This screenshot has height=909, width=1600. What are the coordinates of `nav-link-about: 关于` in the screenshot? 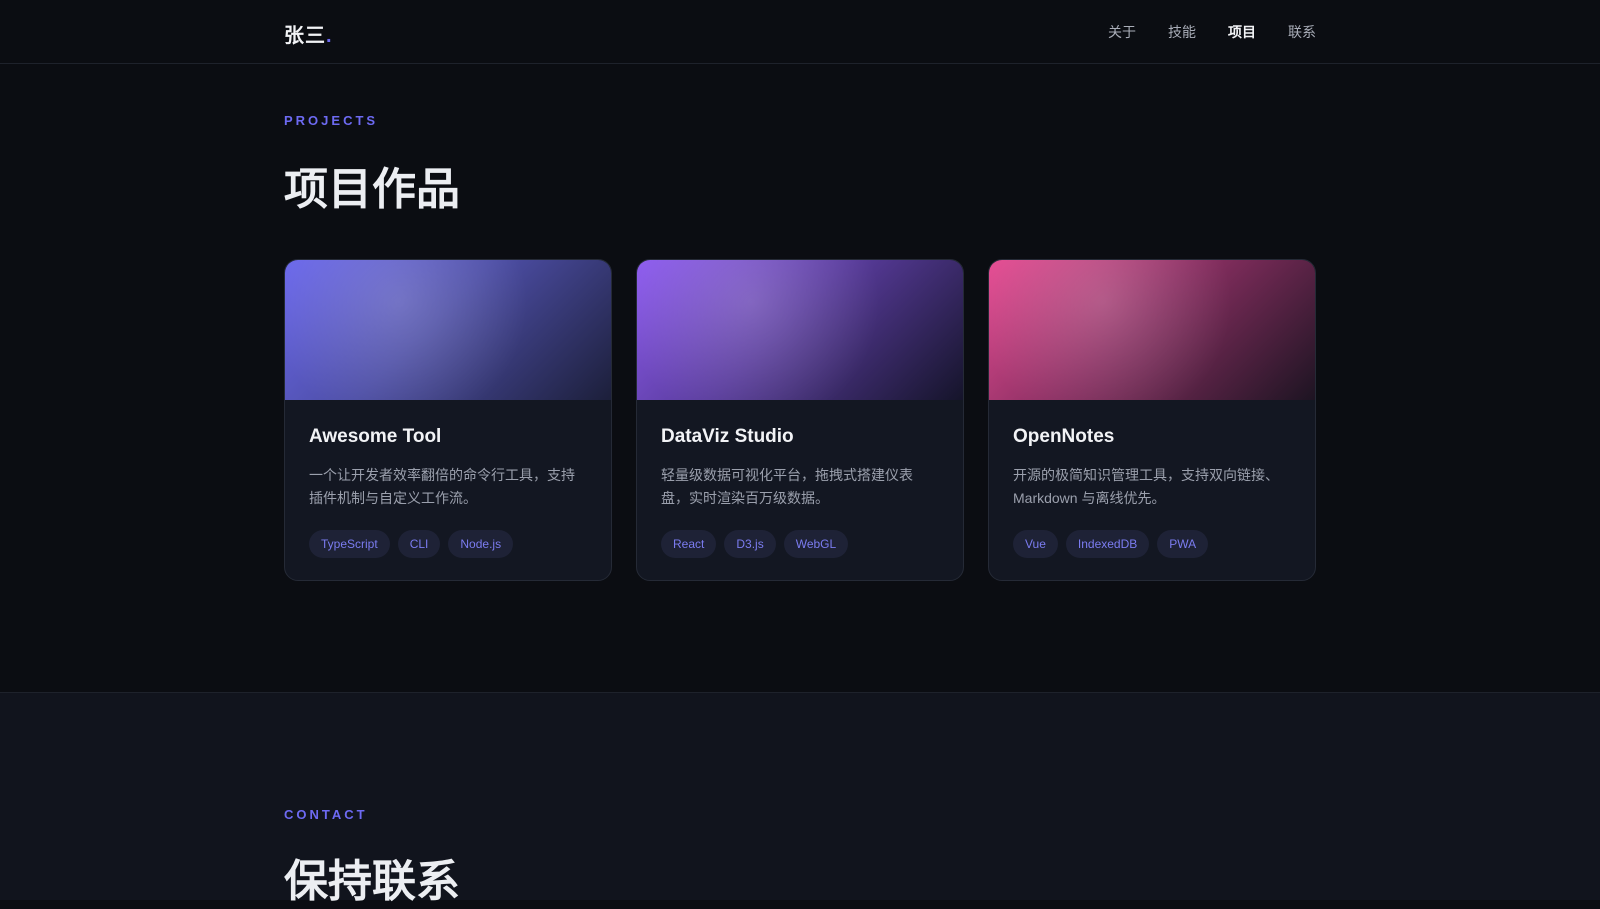 It's located at (1122, 32).